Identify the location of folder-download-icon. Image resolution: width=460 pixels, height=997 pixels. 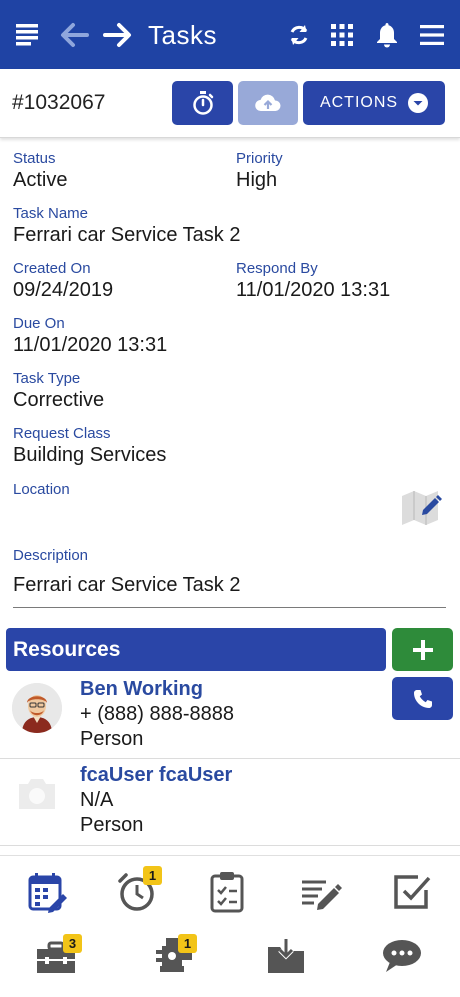
(286, 956).